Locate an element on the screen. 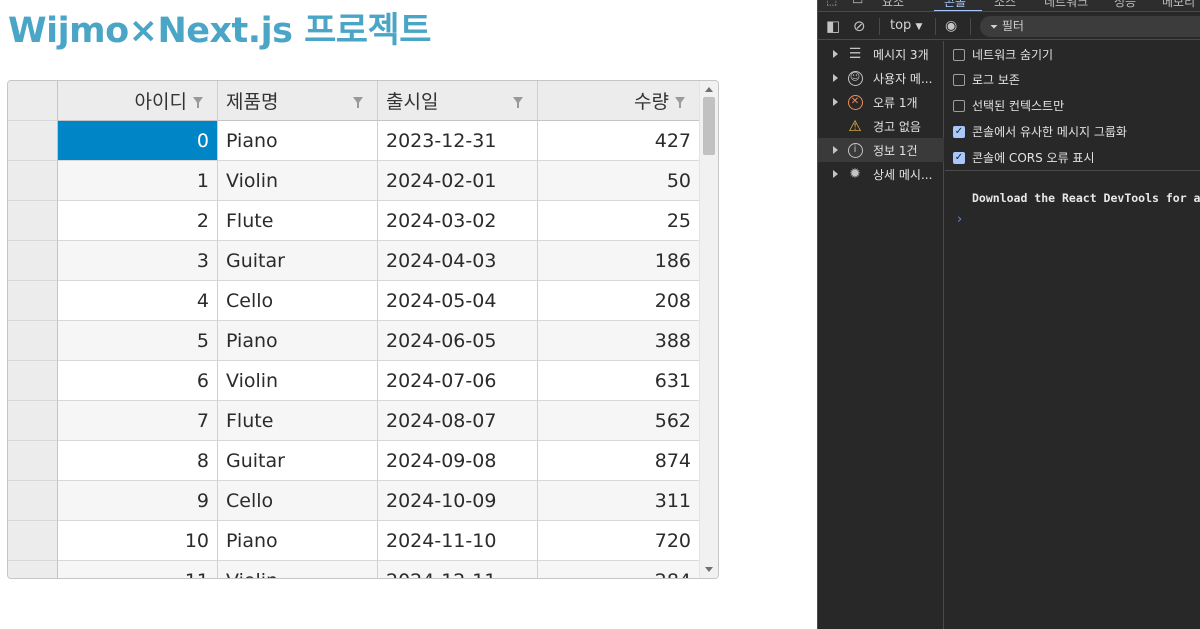 This screenshot has height=629, width=1200. cell-id: 2 is located at coordinates (138, 221).